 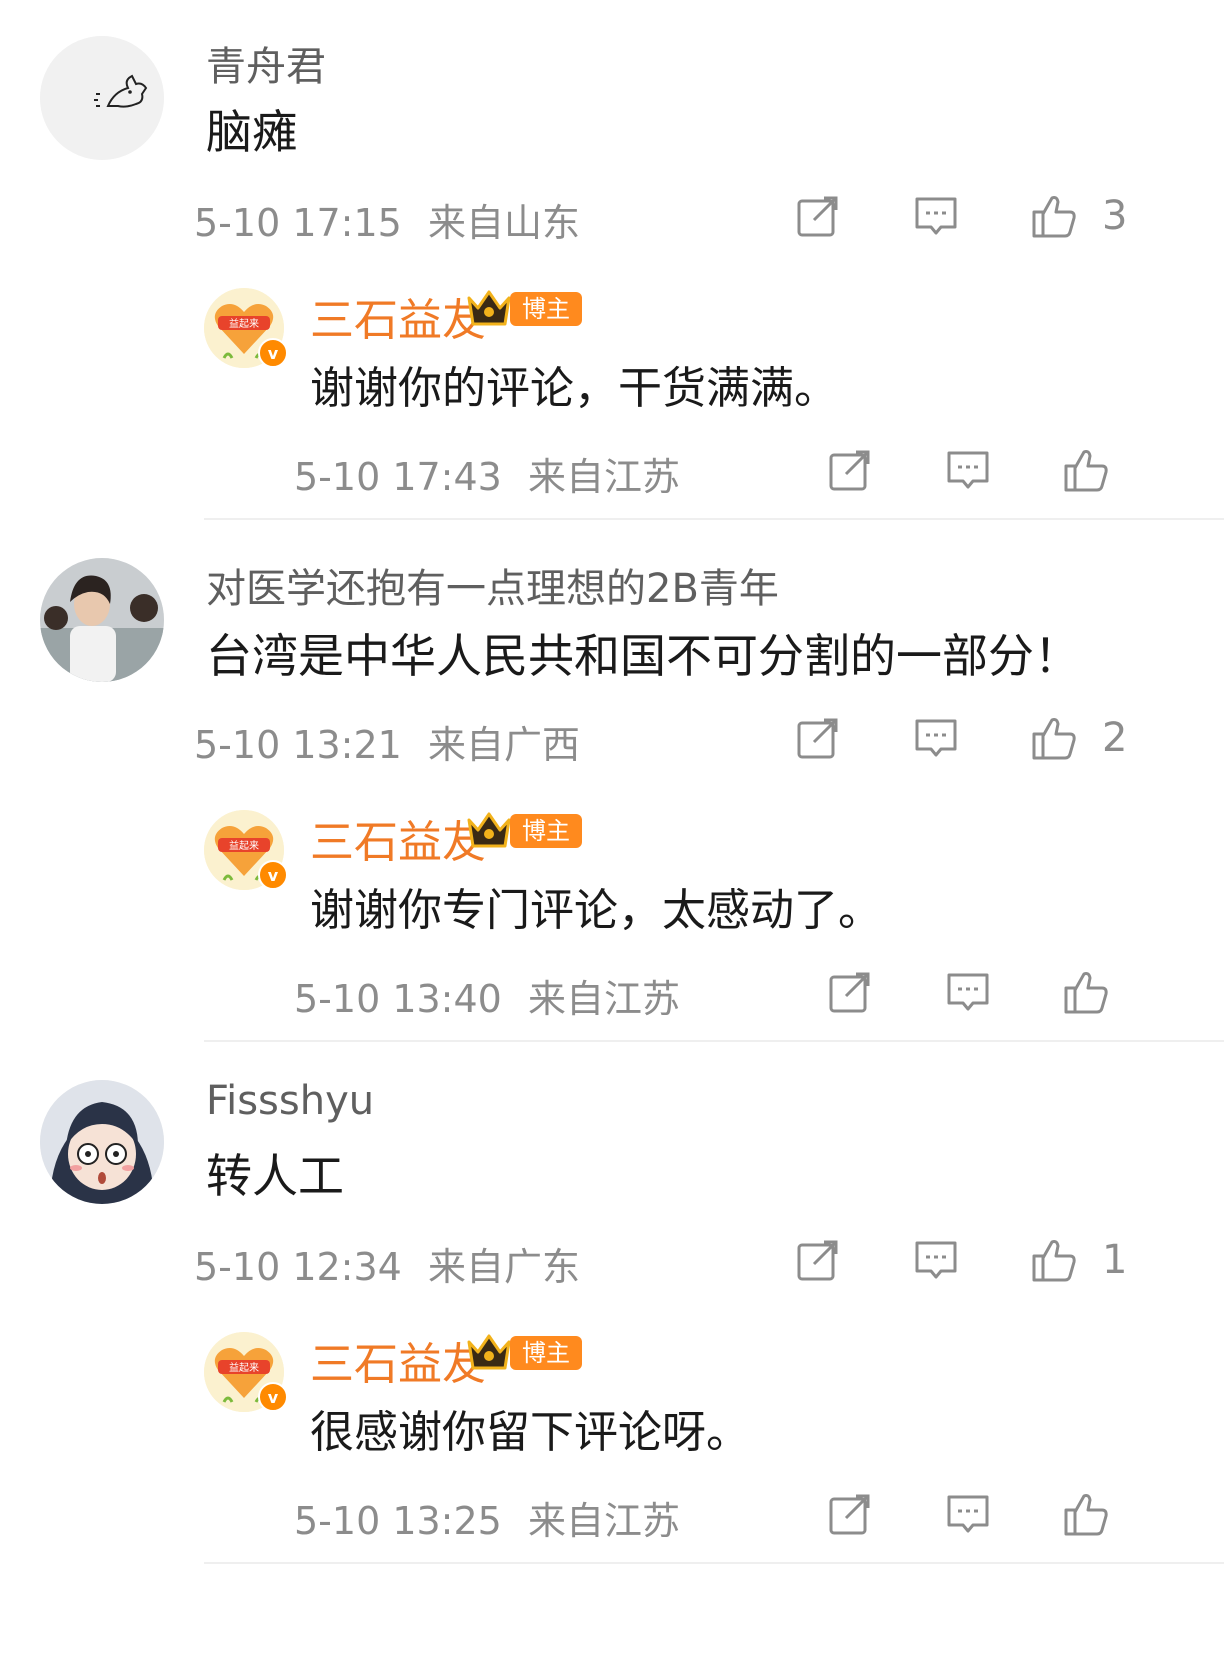 What do you see at coordinates (266, 63) in the screenshot?
I see `user-name: 青舟君` at bounding box center [266, 63].